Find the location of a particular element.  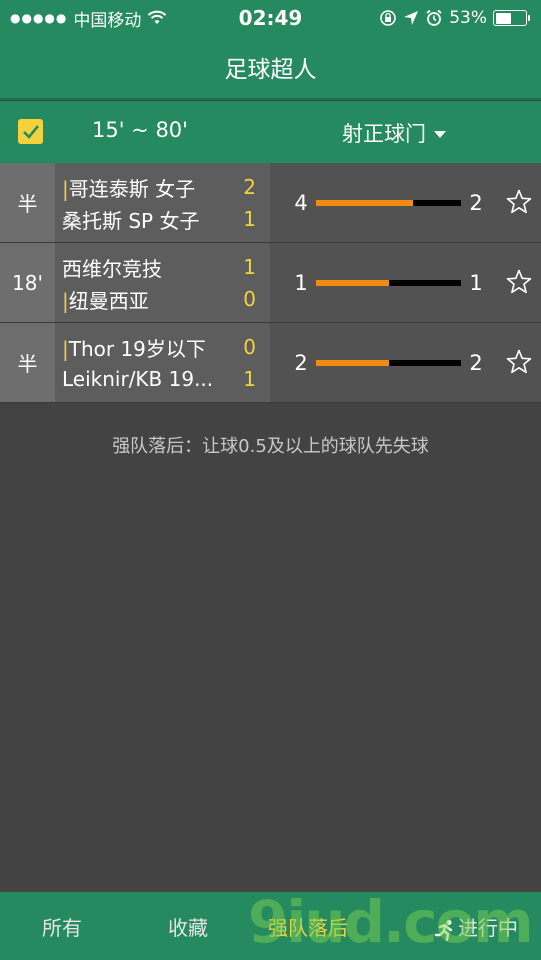

home-team-score: 0 is located at coordinates (249, 347).